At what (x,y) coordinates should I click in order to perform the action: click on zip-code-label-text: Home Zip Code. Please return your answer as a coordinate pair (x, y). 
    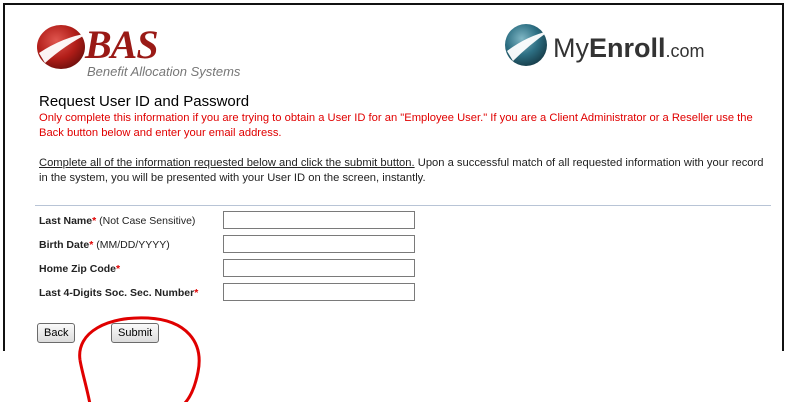
    Looking at the image, I should click on (78, 269).